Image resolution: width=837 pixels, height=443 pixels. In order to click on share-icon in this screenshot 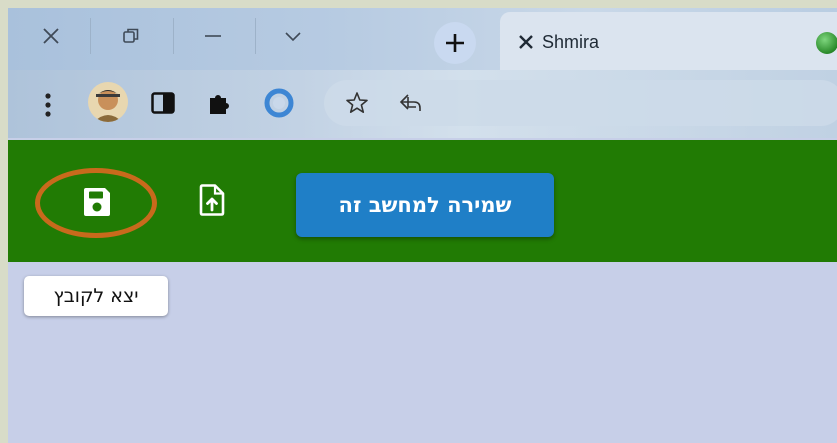, I will do `click(411, 103)`.